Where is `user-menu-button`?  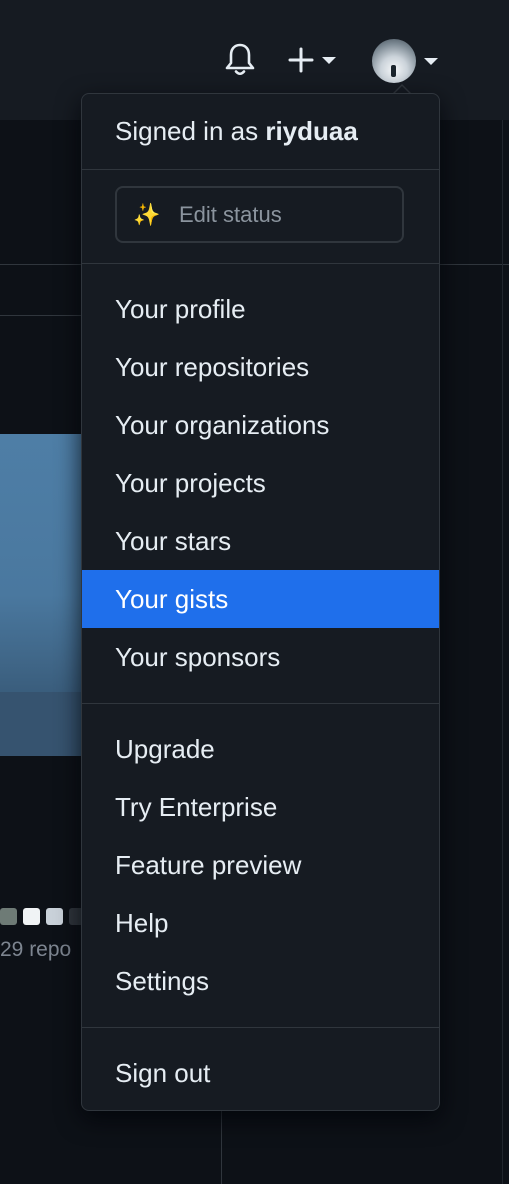
user-menu-button is located at coordinates (408, 61).